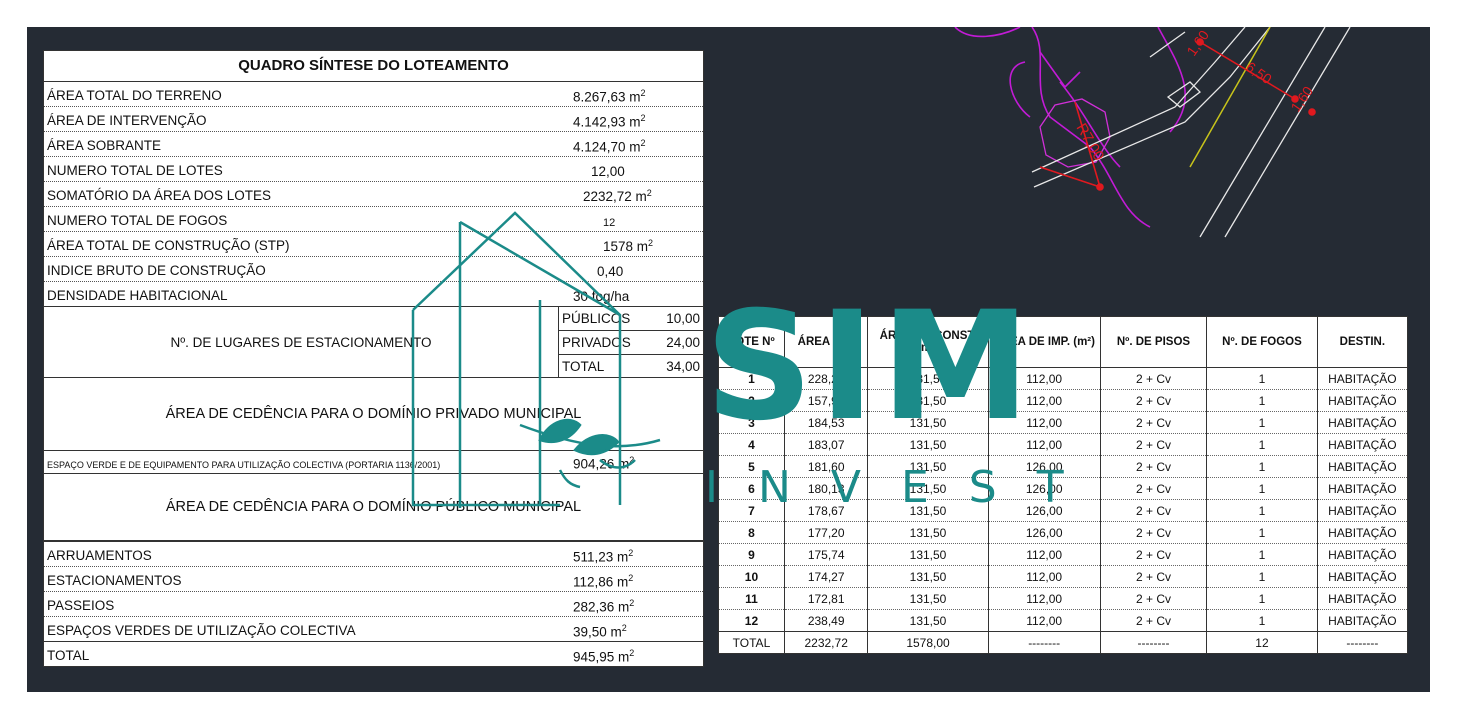 The image size is (1459, 720). Describe the element at coordinates (134, 95) in the screenshot. I see `row-label: ÁREA TOTAL DO TERRENO` at that location.